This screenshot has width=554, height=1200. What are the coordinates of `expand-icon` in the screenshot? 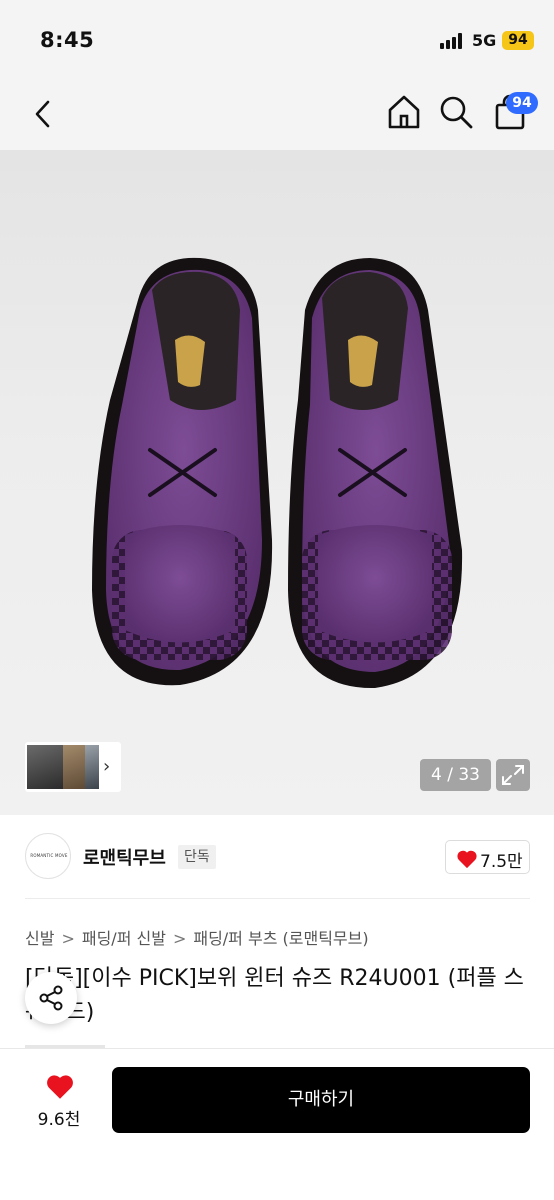 It's located at (513, 775).